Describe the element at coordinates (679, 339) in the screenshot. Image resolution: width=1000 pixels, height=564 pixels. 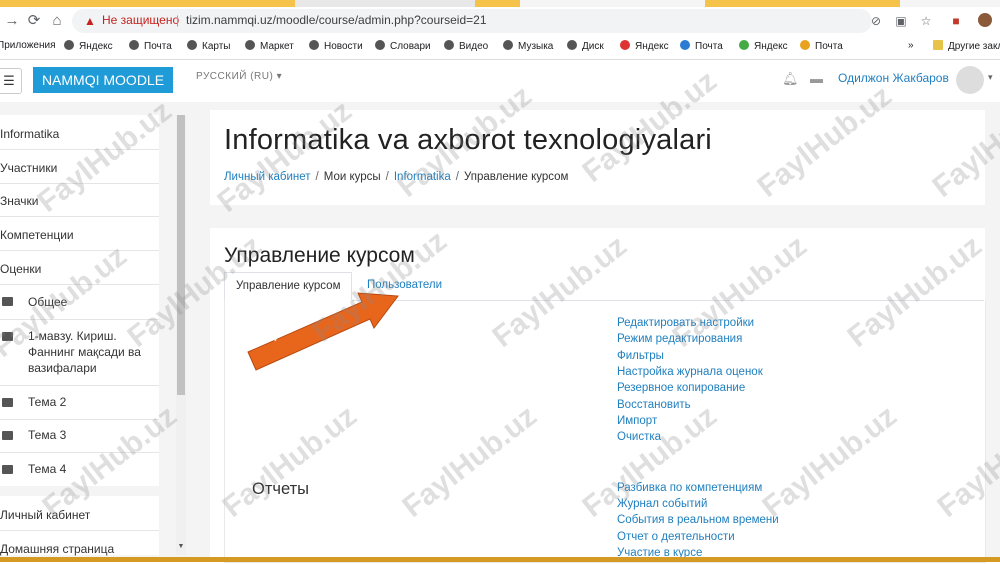
I see `link-edit-mode: Режим редактирования` at that location.